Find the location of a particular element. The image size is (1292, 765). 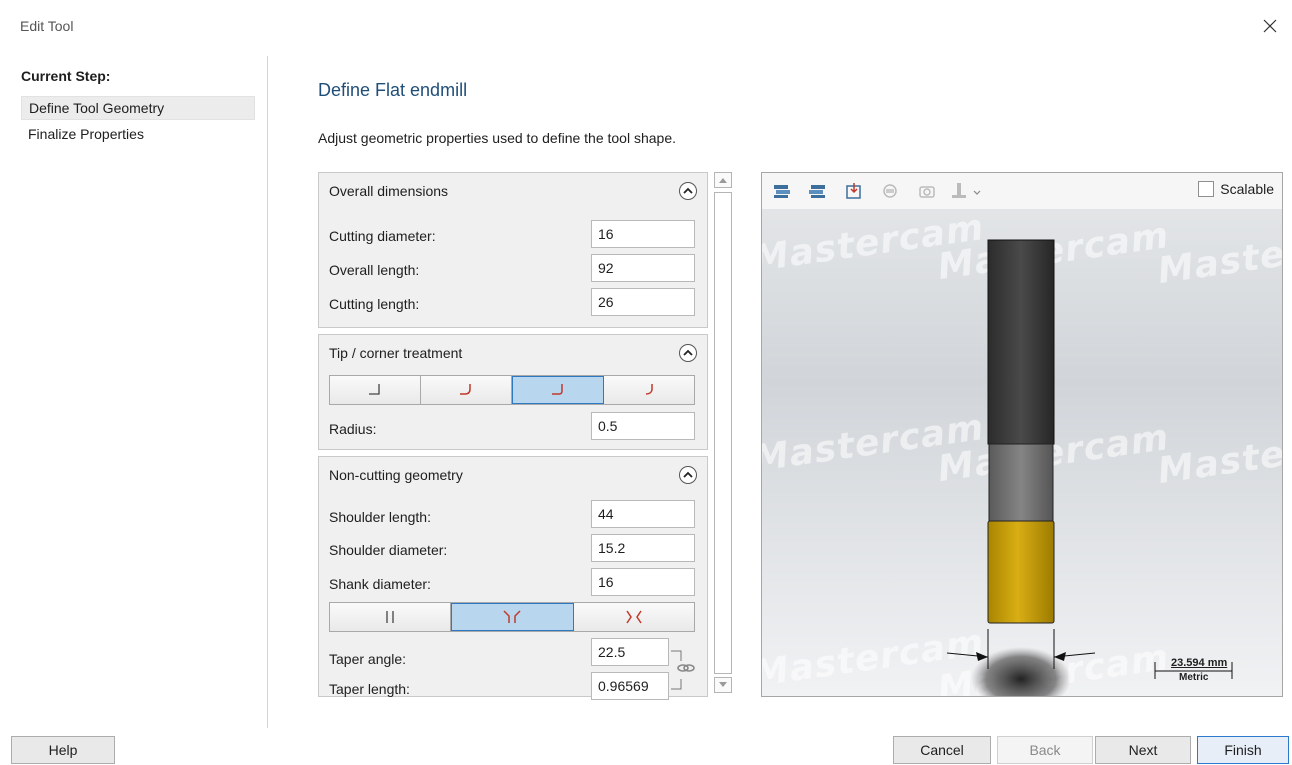

holder-icon is located at coordinates (890, 191).